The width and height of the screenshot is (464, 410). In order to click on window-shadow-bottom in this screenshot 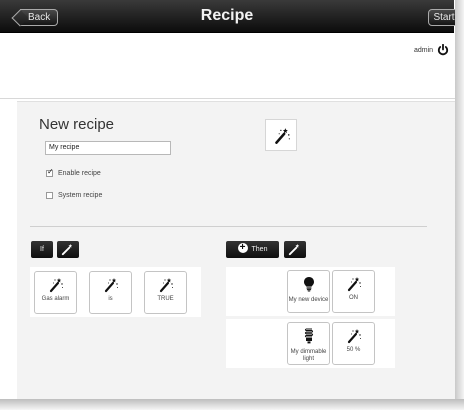, I will do `click(232, 404)`.